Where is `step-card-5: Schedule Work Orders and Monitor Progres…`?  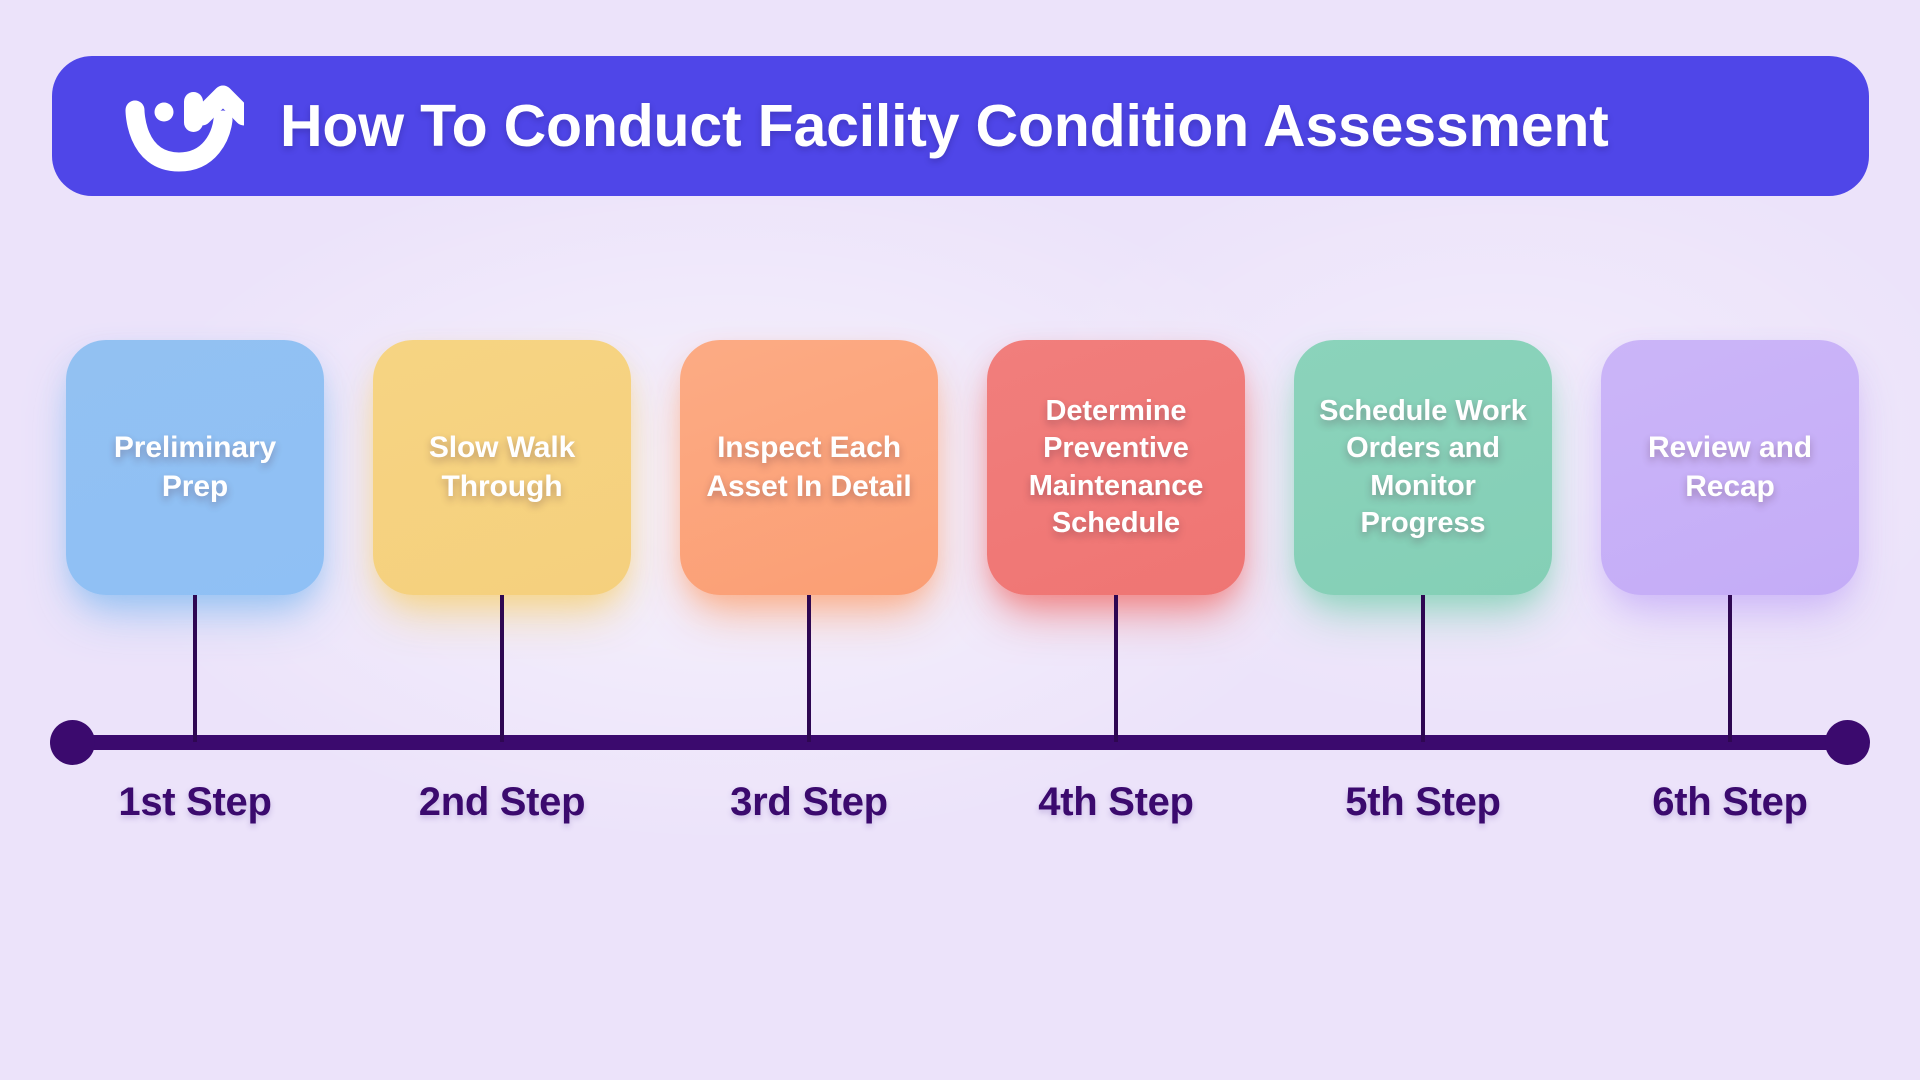 step-card-5: Schedule Work Orders and Monitor Progres… is located at coordinates (1423, 467).